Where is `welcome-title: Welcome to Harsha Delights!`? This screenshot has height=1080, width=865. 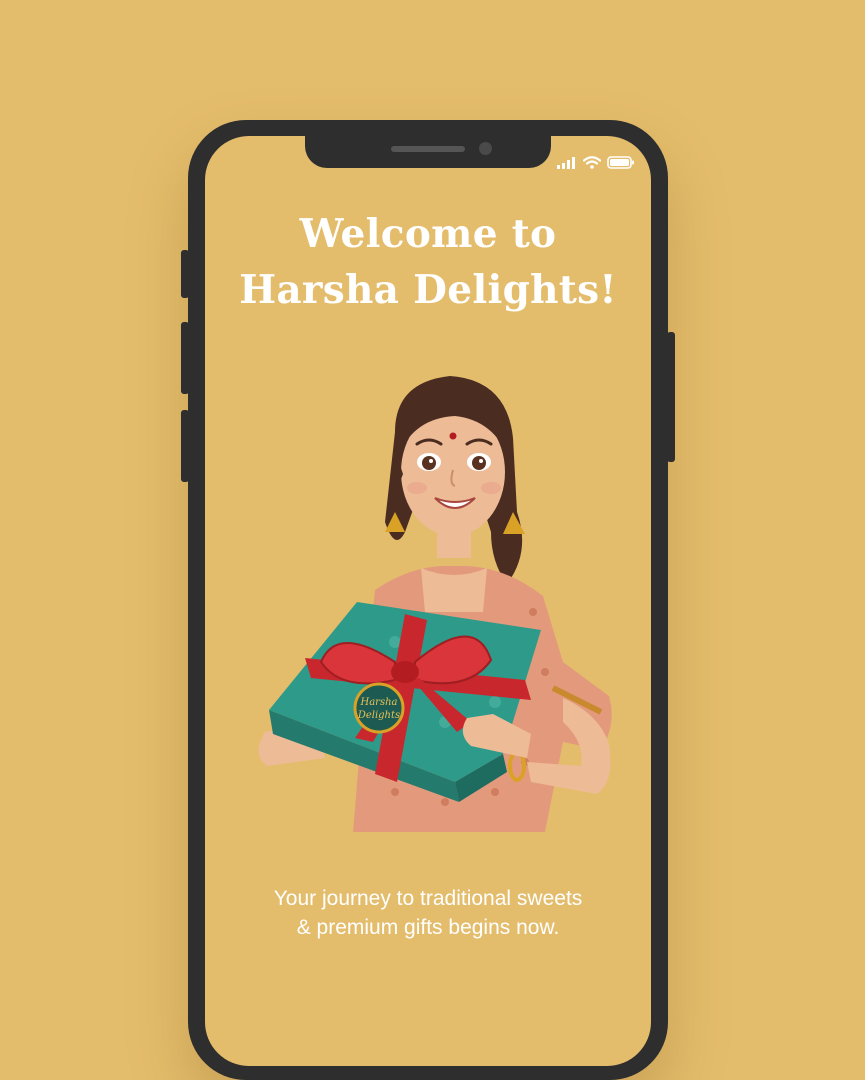 welcome-title: Welcome to Harsha Delights! is located at coordinates (428, 262).